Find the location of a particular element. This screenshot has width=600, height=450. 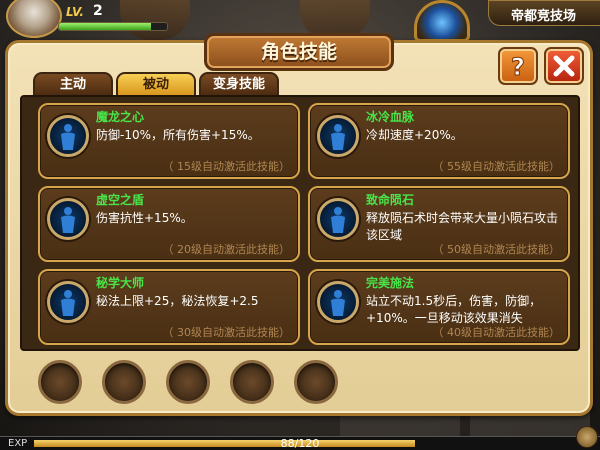

panel-title: 角色技能 is located at coordinates (299, 52).